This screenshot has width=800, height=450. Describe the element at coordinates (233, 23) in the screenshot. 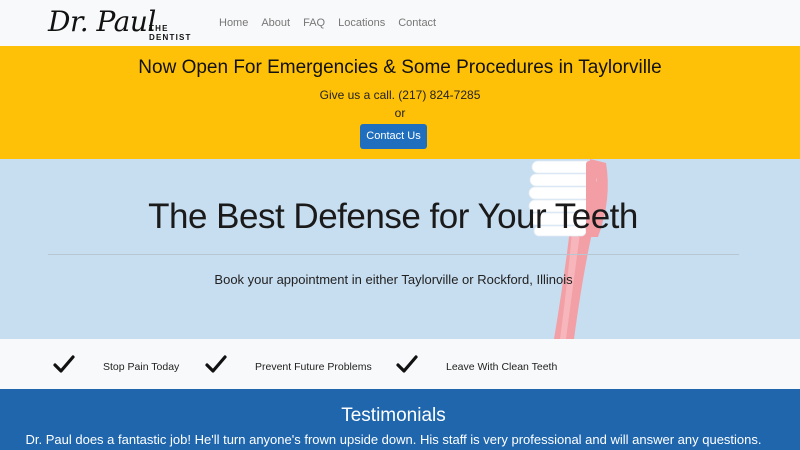

I see `nav-home-link: Home` at that location.